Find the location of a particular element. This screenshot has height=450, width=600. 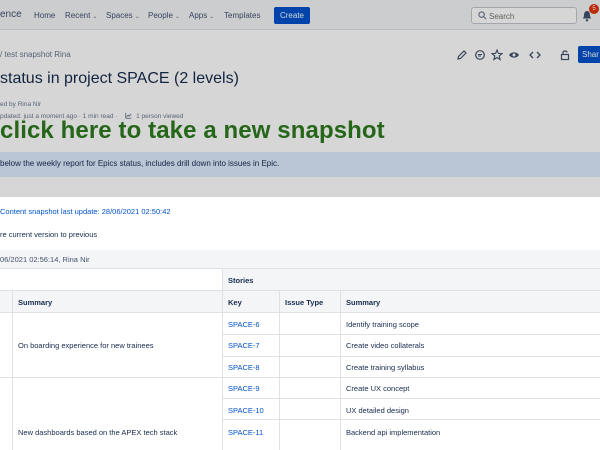

comment-icon is located at coordinates (480, 55).